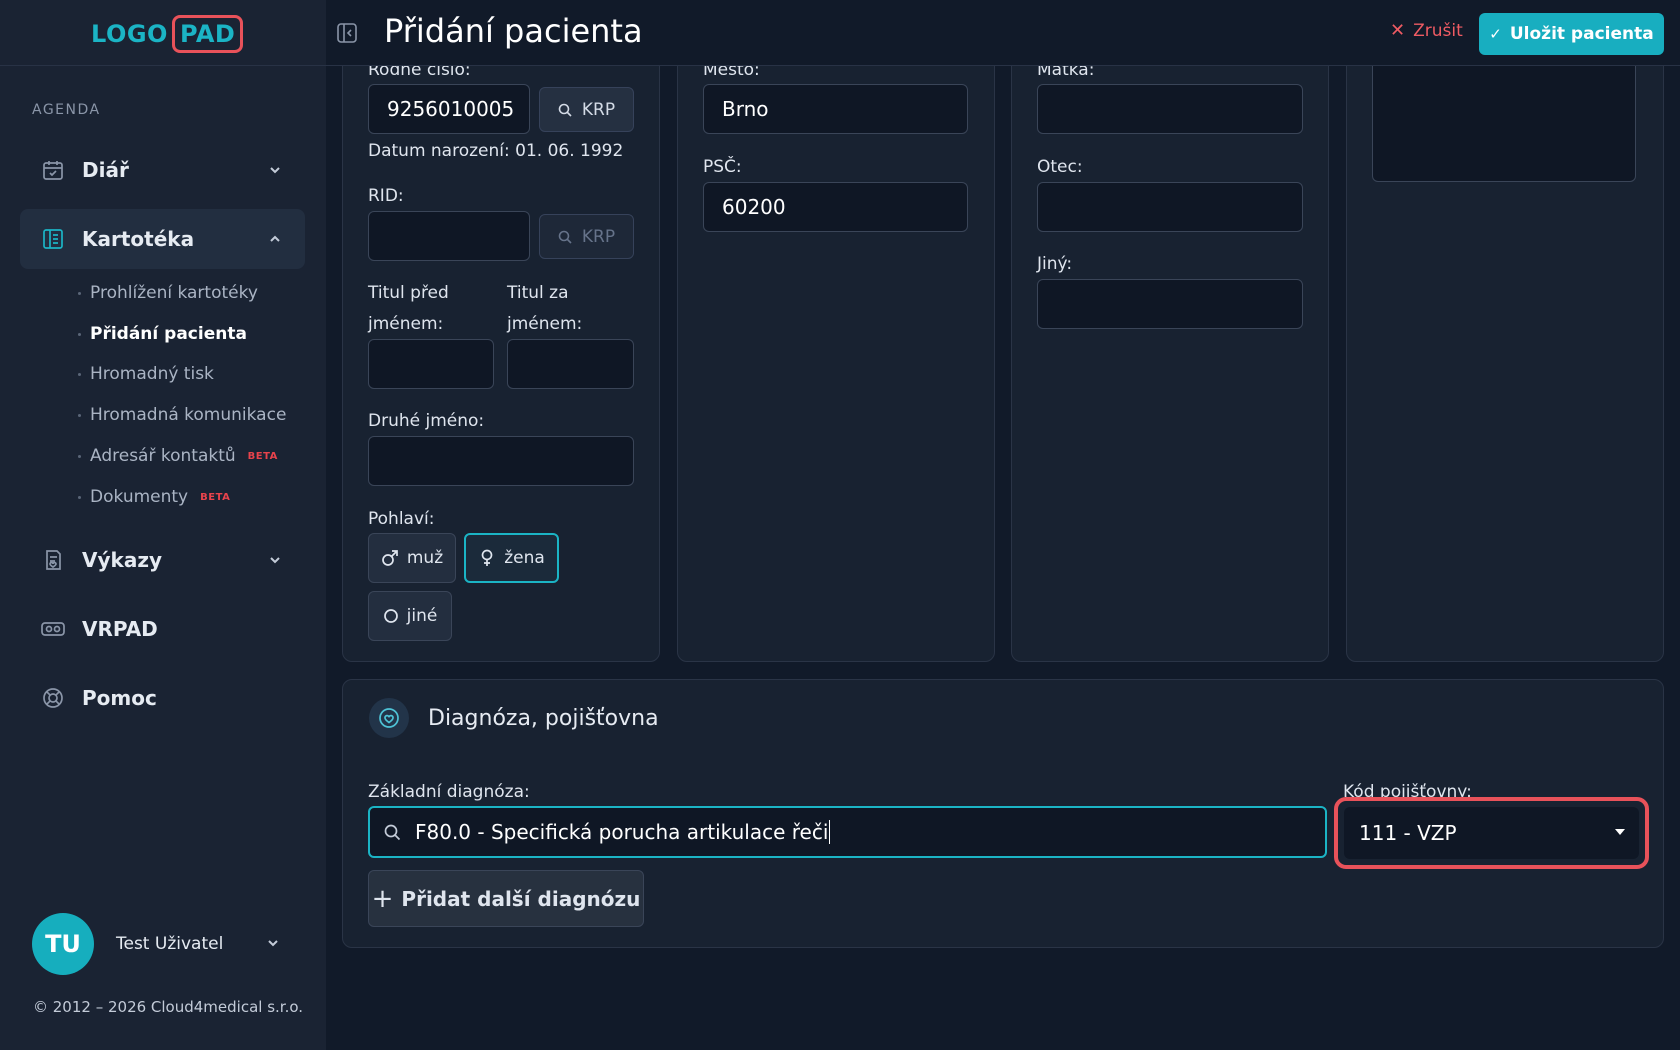  Describe the element at coordinates (521, 898) in the screenshot. I see `add-diagnosis-label: Přidat další diagnózu` at that location.